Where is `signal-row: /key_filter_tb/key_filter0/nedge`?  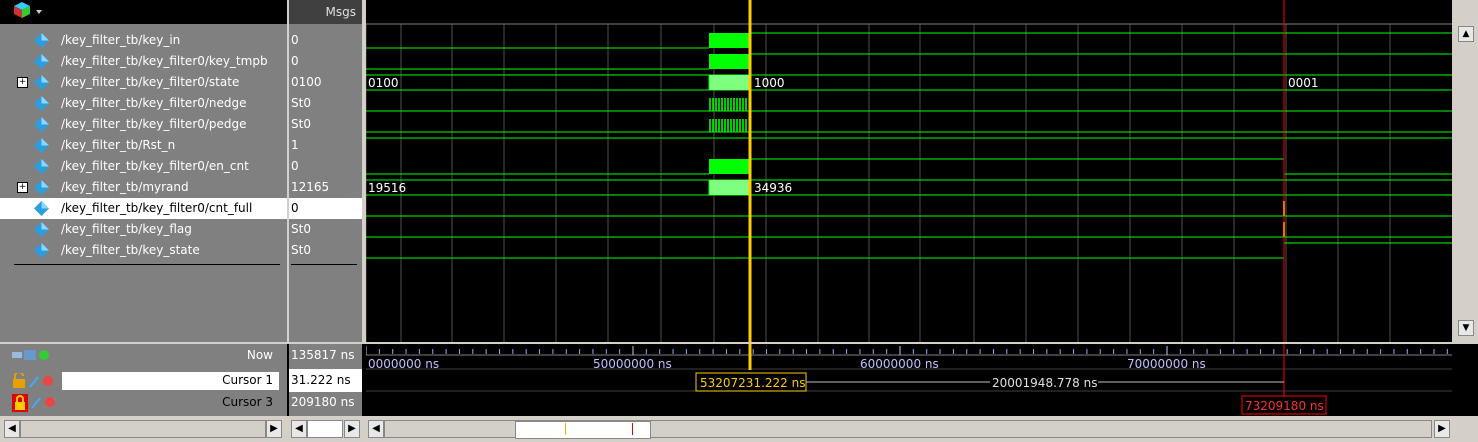 signal-row: /key_filter_tb/key_filter0/nedge is located at coordinates (143, 103).